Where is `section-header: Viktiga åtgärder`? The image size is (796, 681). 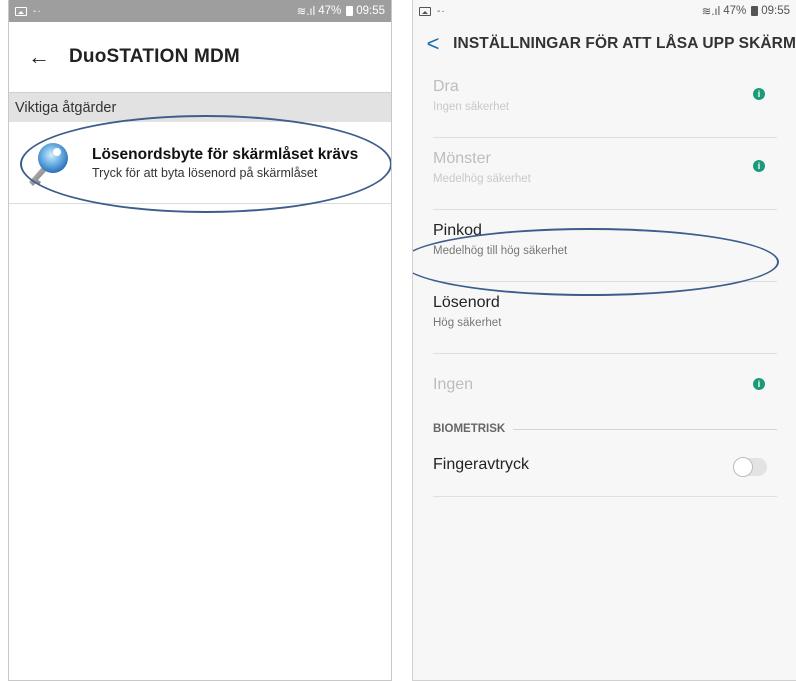 section-header: Viktiga åtgärder is located at coordinates (200, 107).